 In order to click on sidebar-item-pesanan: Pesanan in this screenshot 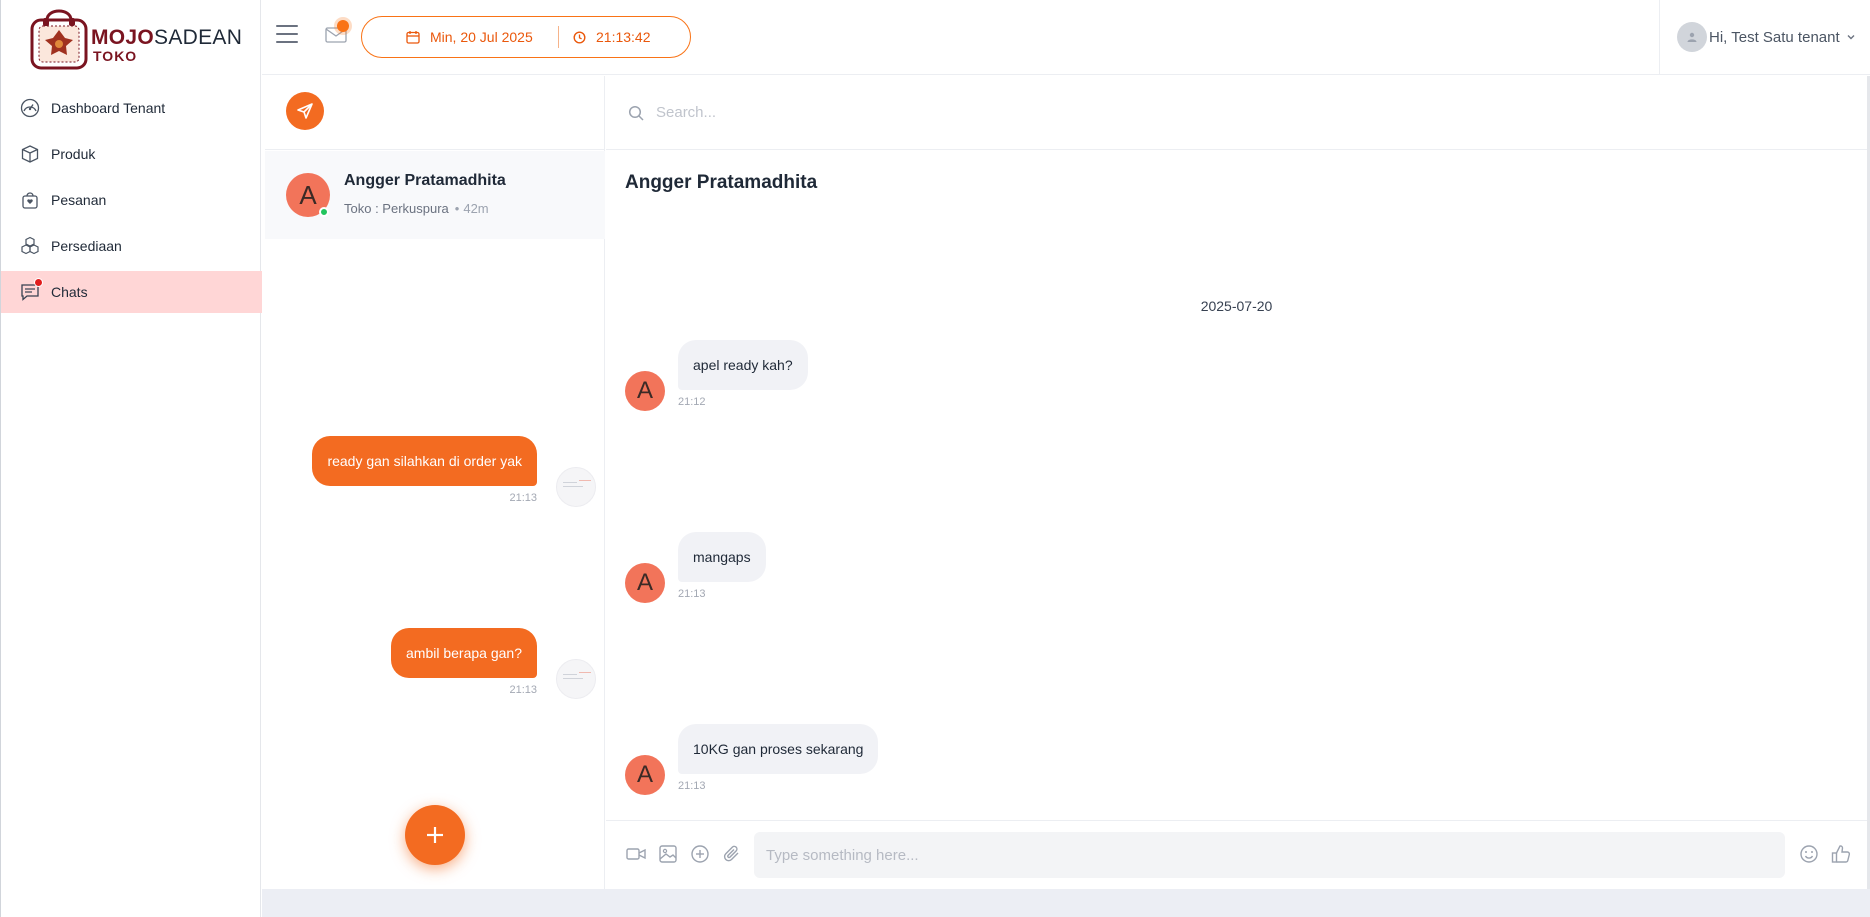, I will do `click(131, 200)`.